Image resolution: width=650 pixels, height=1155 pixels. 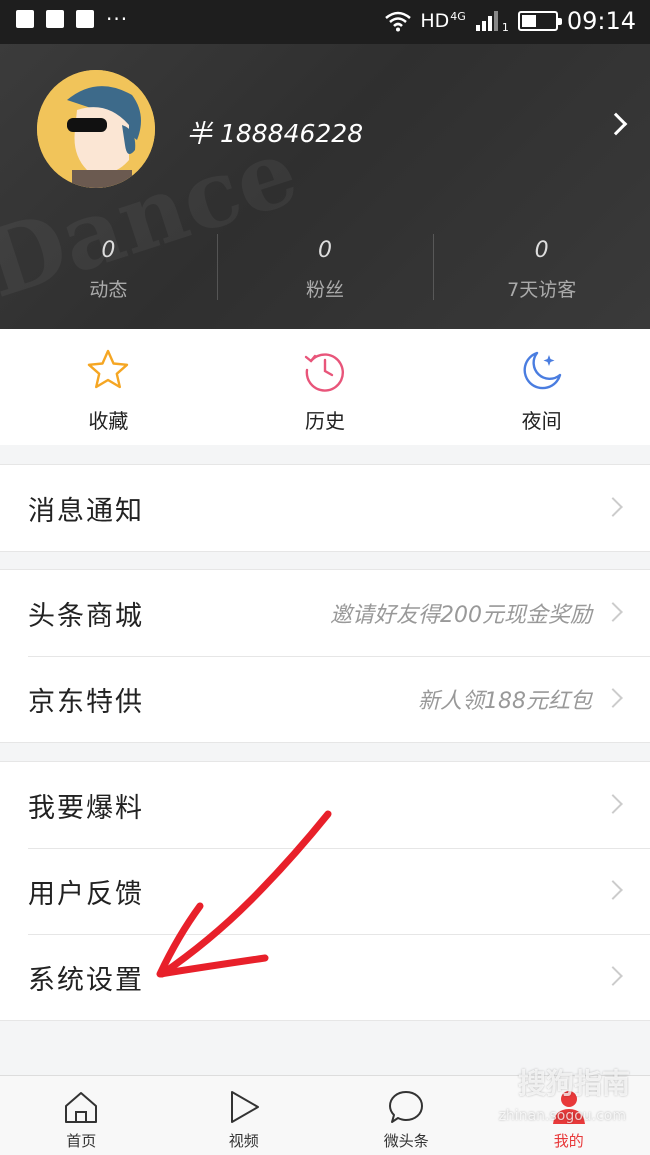 I want to click on tab-label: 首页, so click(x=81, y=1141).